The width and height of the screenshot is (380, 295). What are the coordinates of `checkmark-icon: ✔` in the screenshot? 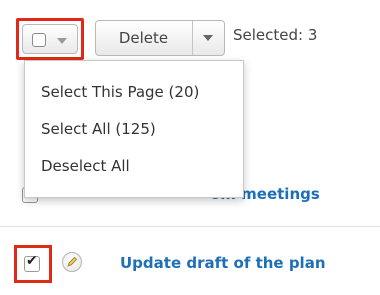 It's located at (32, 261).